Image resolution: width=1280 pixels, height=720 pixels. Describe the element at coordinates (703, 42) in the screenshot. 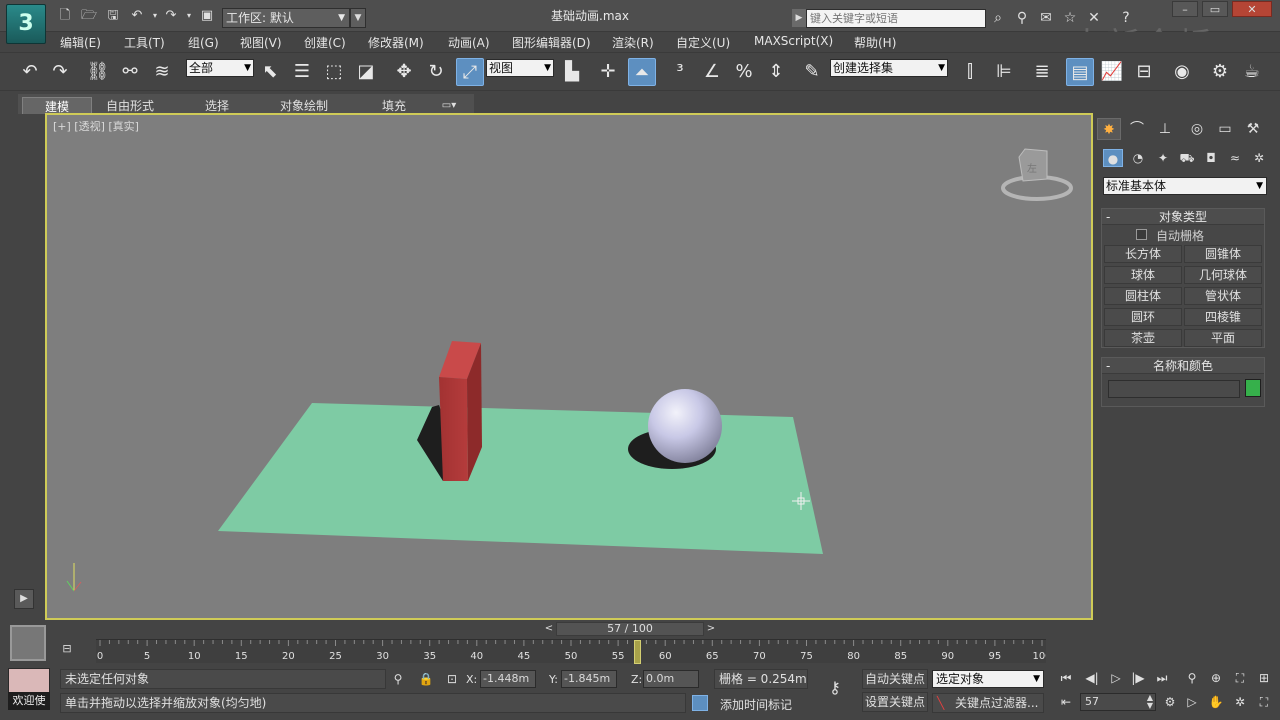

I see `menu-customize: 自定义(U)` at that location.